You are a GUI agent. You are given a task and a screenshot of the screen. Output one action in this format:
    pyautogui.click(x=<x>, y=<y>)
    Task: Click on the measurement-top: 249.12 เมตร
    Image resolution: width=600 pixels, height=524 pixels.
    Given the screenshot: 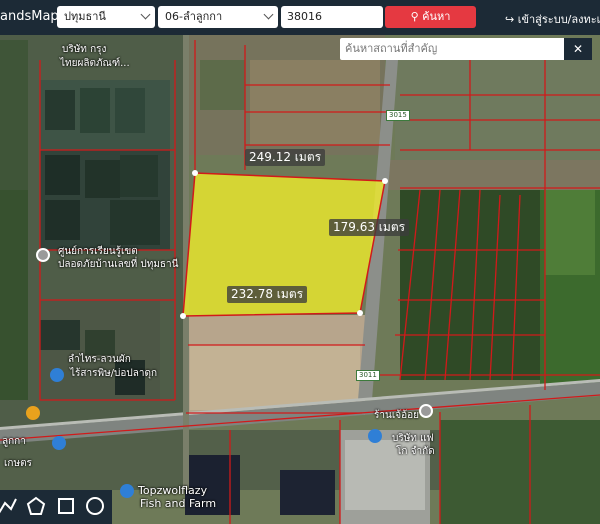 What is the action you would take?
    pyautogui.click(x=285, y=157)
    